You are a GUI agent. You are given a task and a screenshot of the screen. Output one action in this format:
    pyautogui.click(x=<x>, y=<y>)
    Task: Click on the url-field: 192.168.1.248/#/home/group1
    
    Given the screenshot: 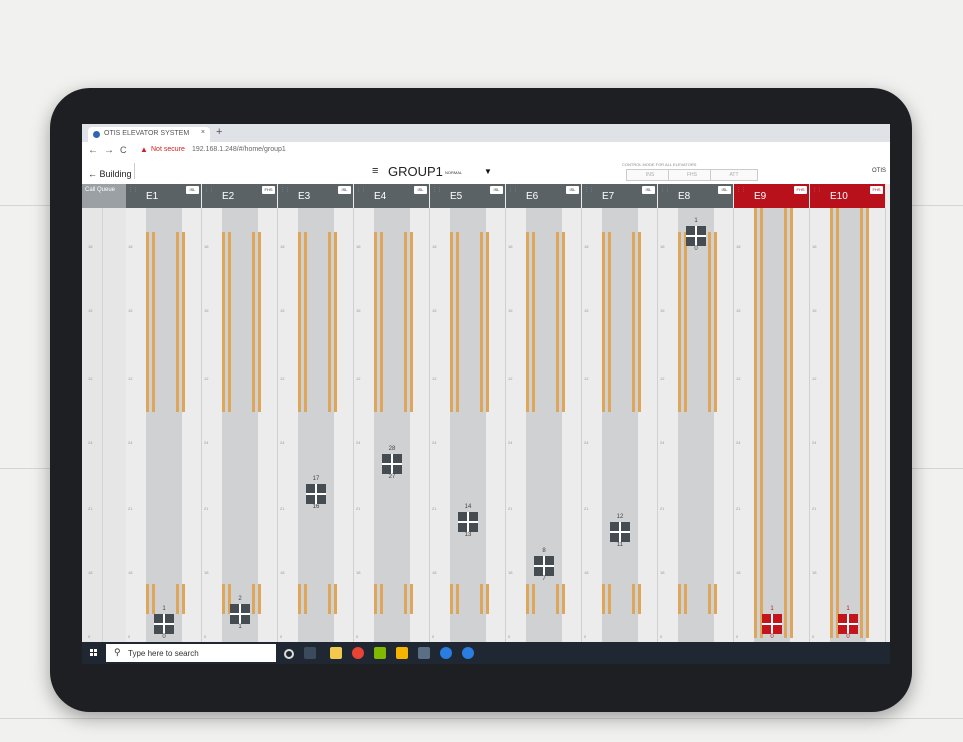 What is the action you would take?
    pyautogui.click(x=239, y=149)
    